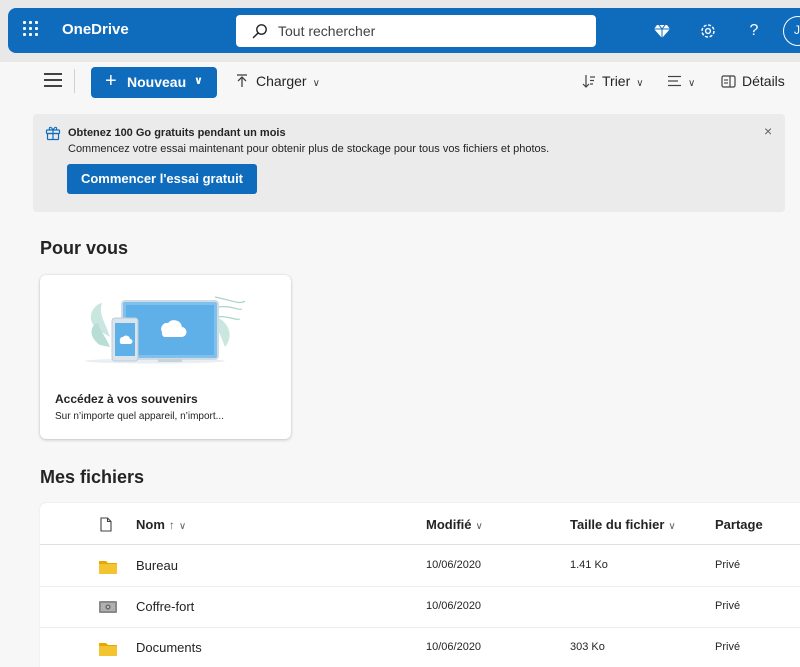  Describe the element at coordinates (165, 330) in the screenshot. I see `devices-illustration` at that location.